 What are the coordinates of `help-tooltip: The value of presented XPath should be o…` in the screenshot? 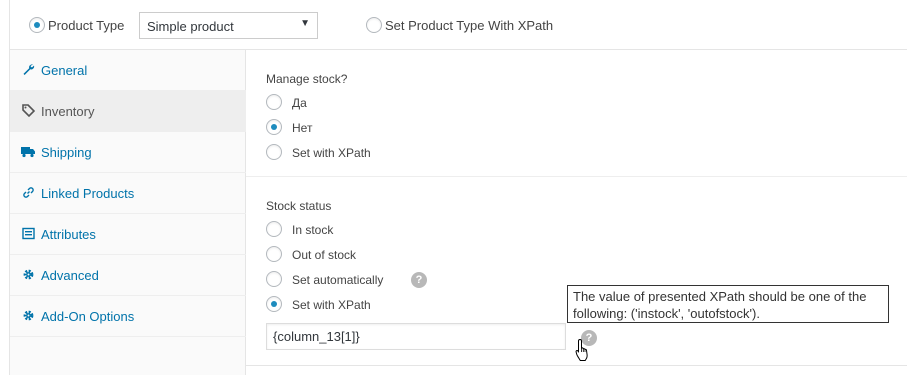 It's located at (728, 304).